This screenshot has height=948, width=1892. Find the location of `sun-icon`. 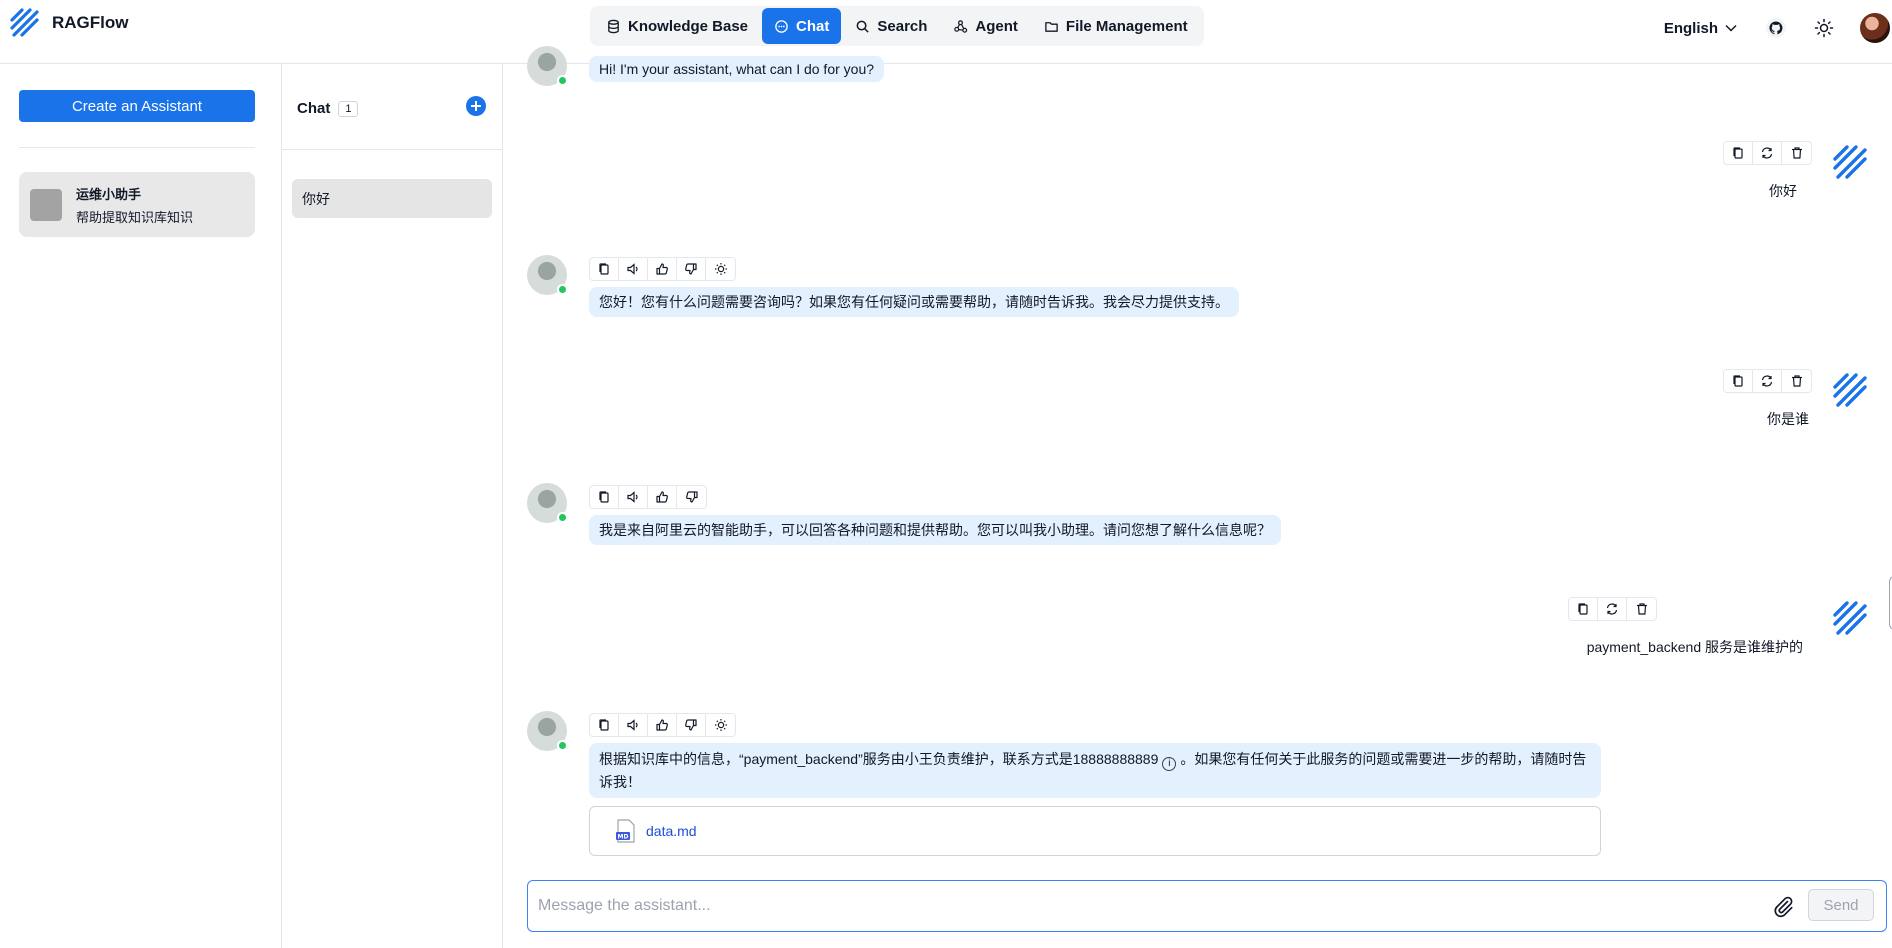

sun-icon is located at coordinates (1824, 28).